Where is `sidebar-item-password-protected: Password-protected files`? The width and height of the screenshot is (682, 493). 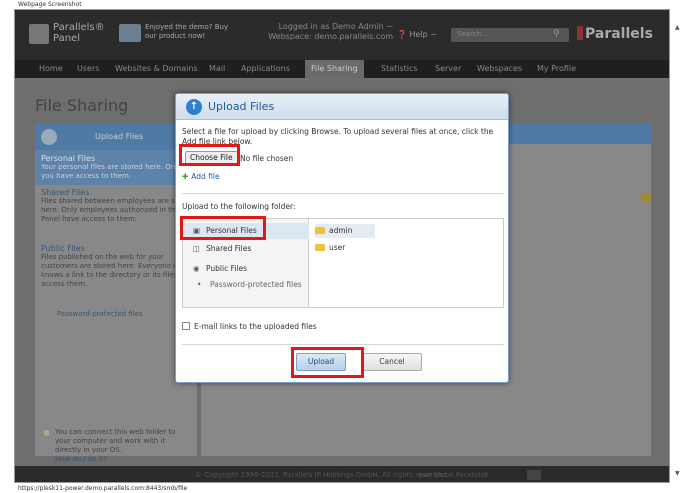 sidebar-item-password-protected: Password-protected files is located at coordinates (100, 314).